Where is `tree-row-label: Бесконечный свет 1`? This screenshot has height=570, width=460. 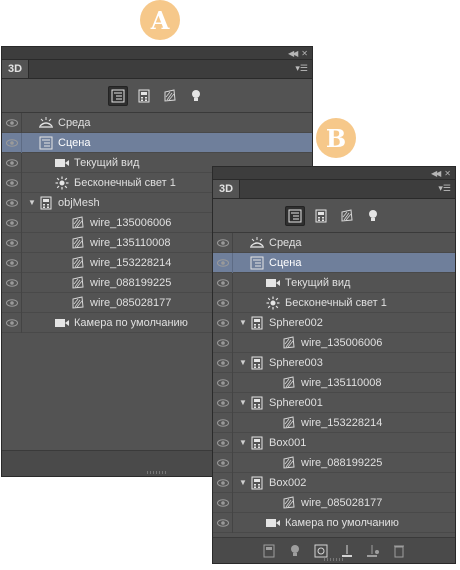 tree-row-label: Бесконечный свет 1 is located at coordinates (125, 182).